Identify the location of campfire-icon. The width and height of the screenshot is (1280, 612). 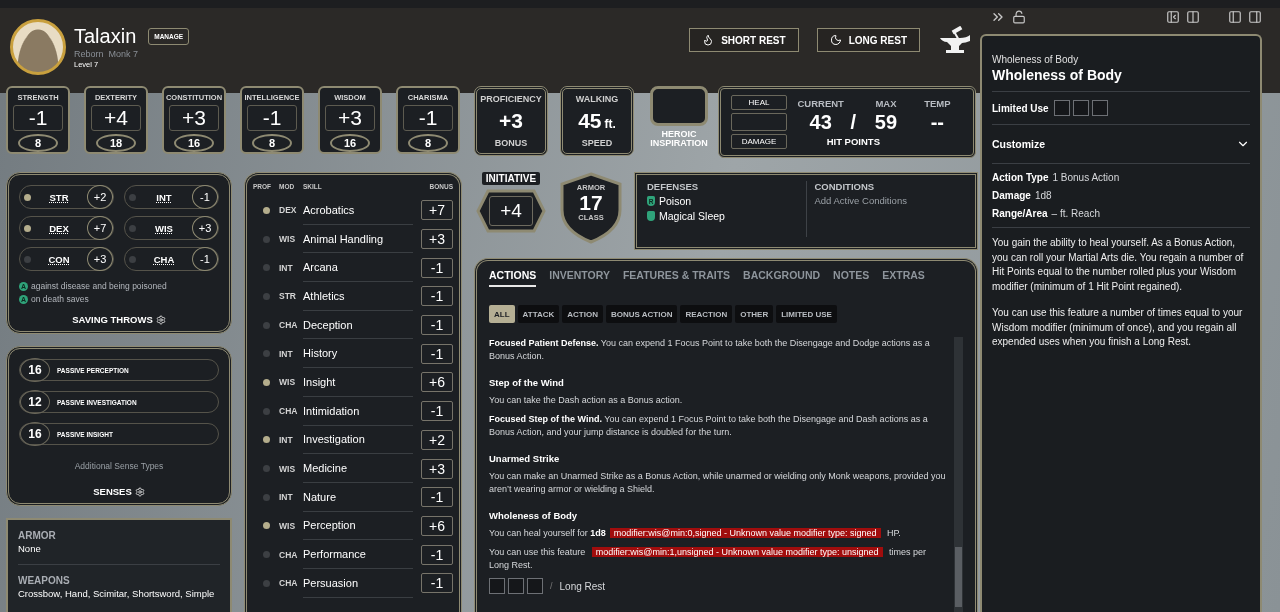
(708, 40).